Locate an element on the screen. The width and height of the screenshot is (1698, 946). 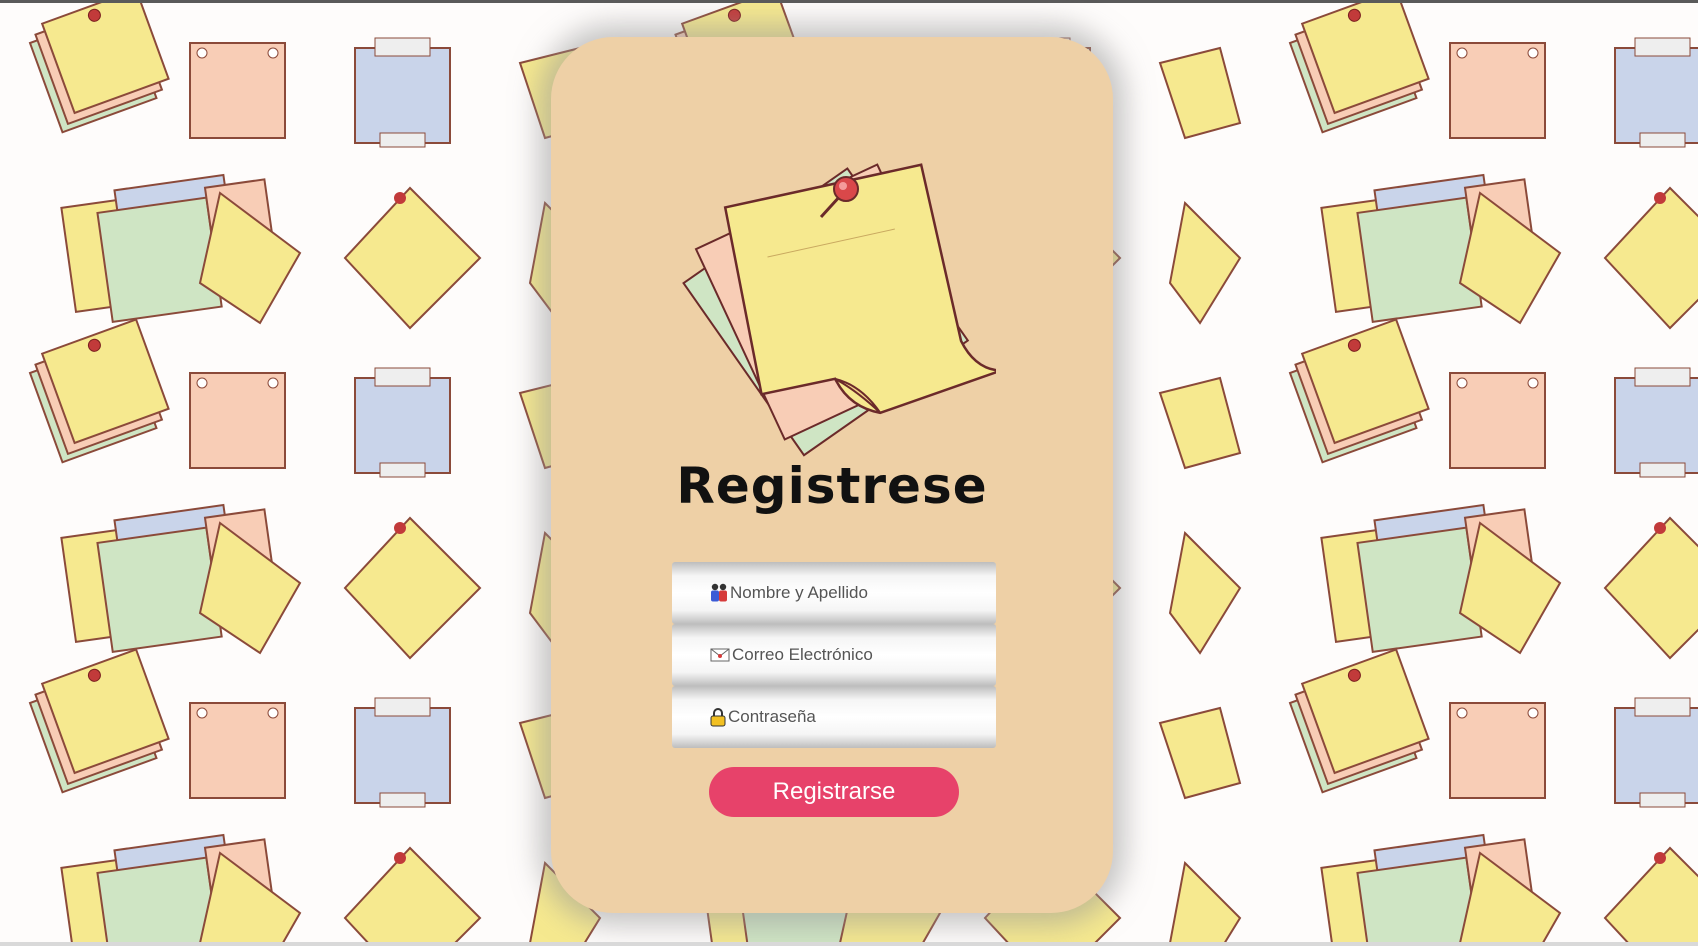
name-input: Nombre y Apellido is located at coordinates (834, 593).